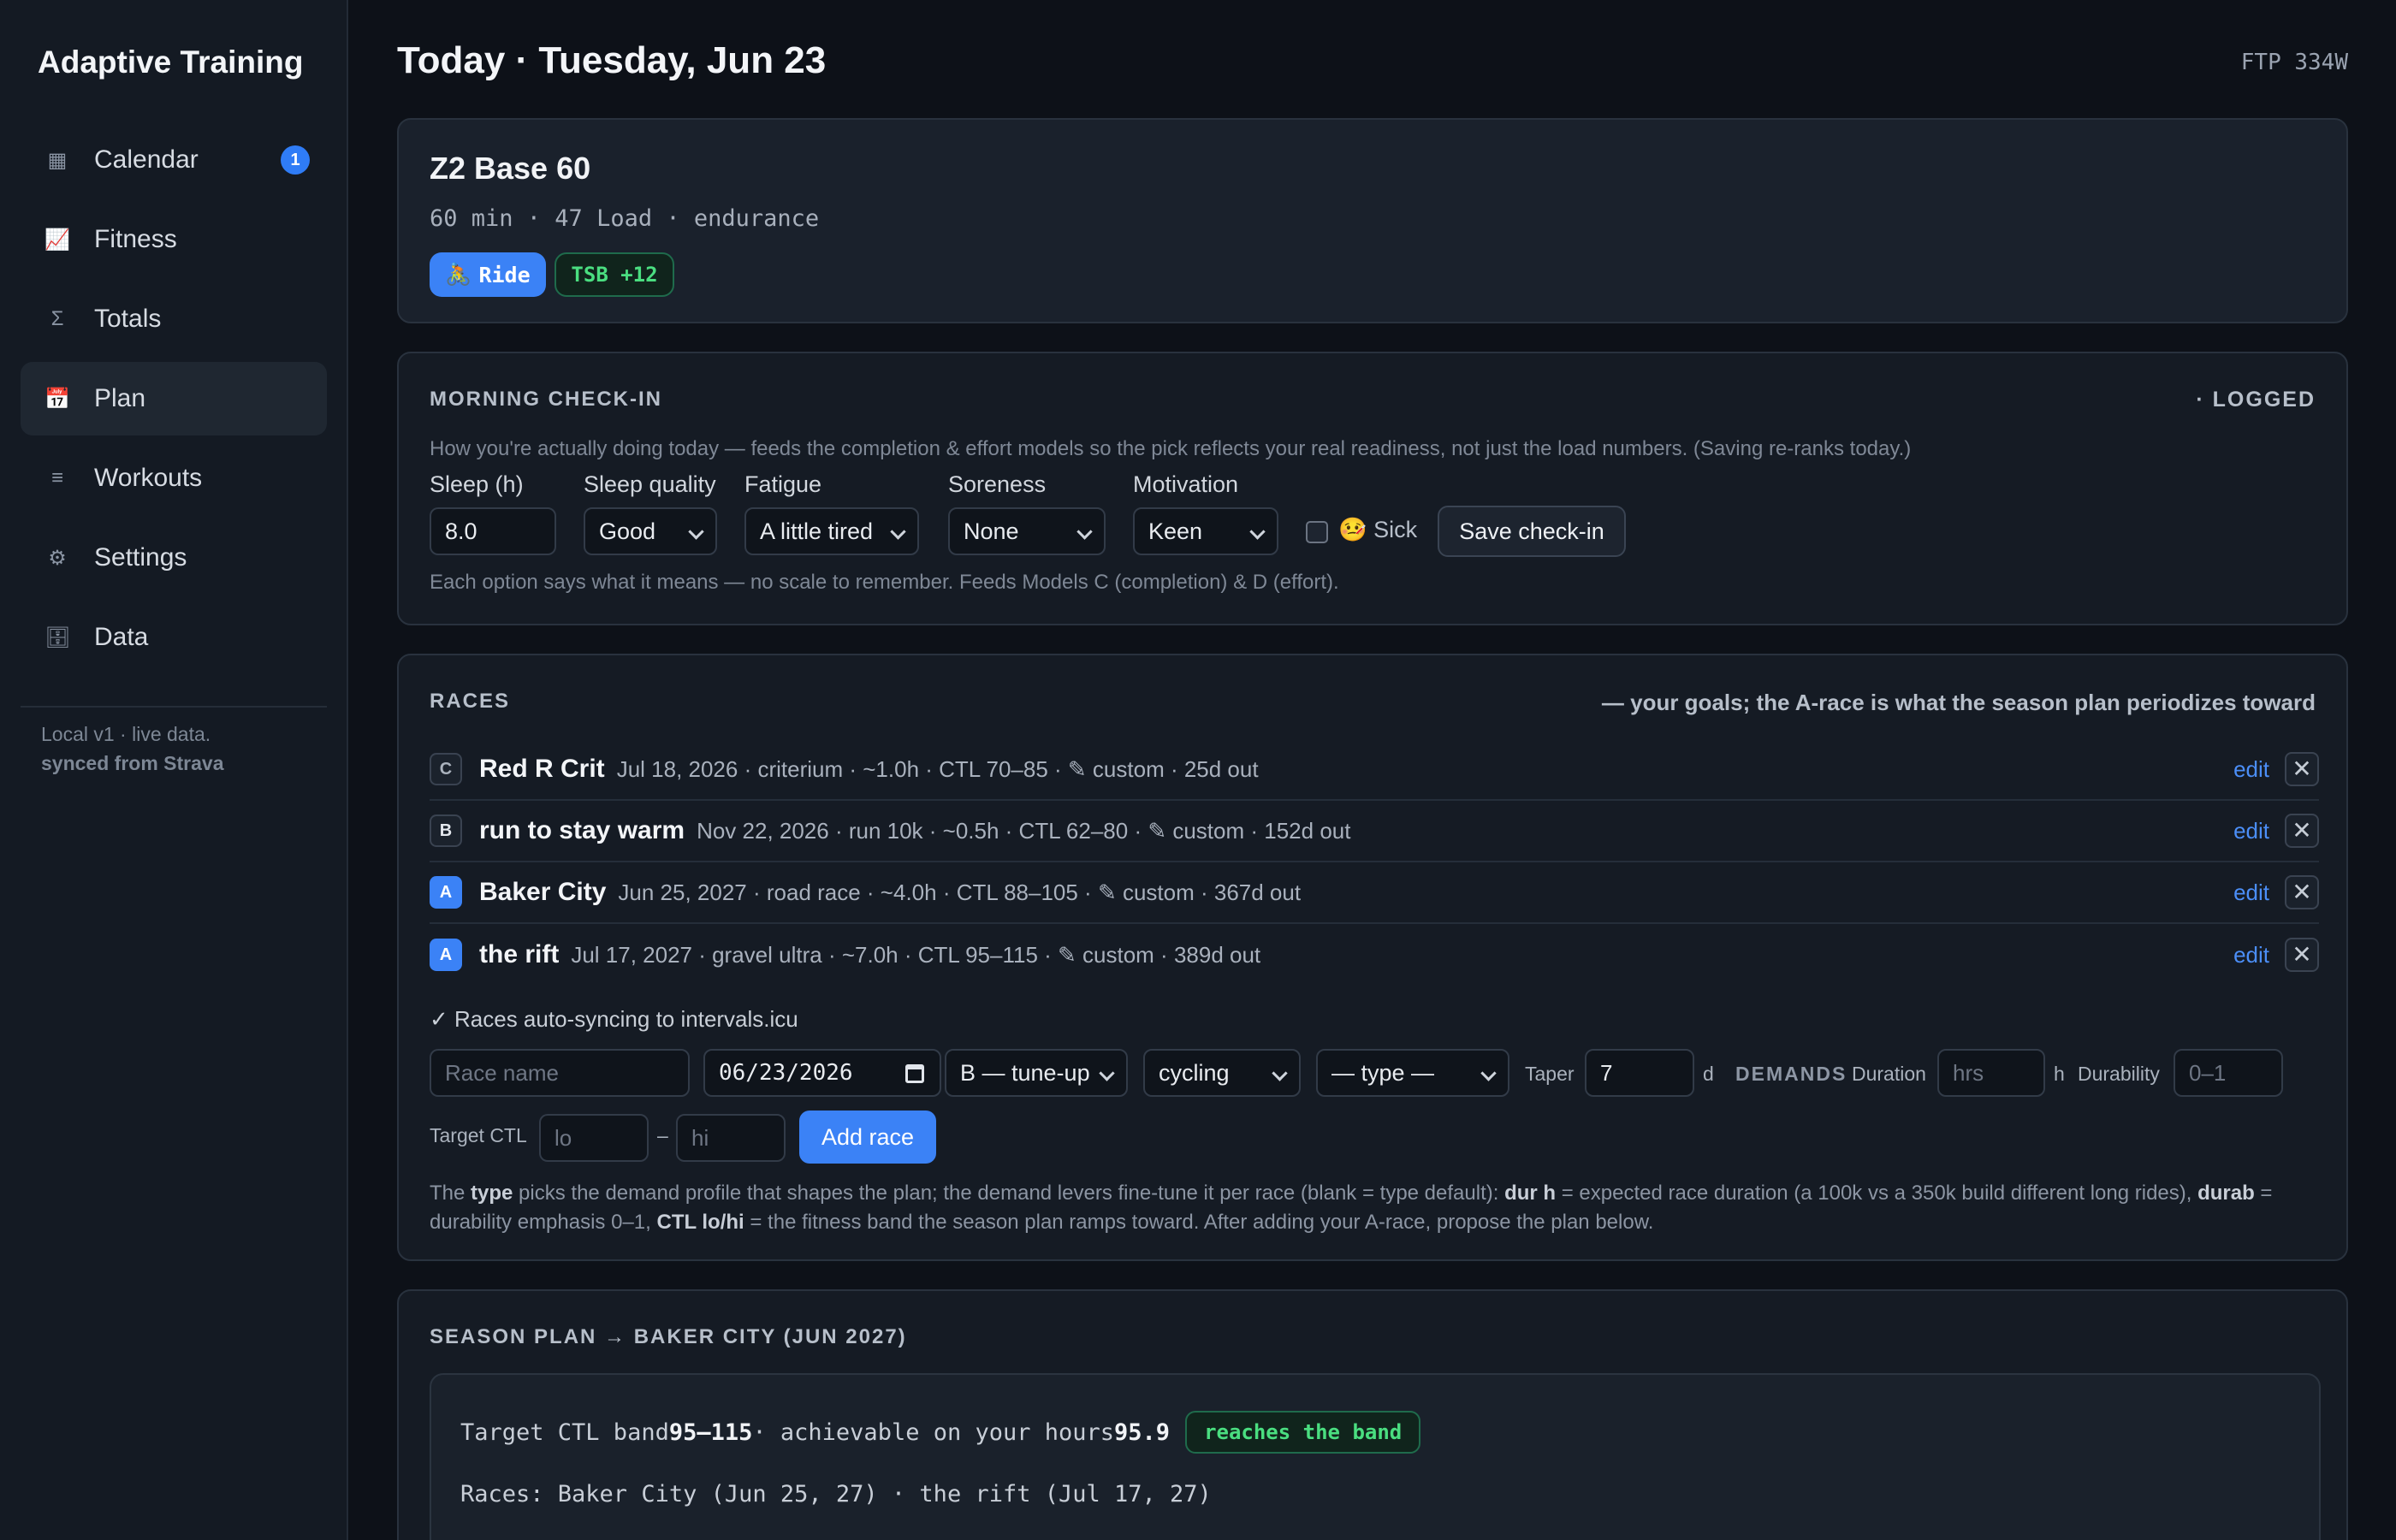 This screenshot has height=1540, width=2396. Describe the element at coordinates (174, 239) in the screenshot. I see `sidebar-item-fitness: 📈 Fitness` at that location.